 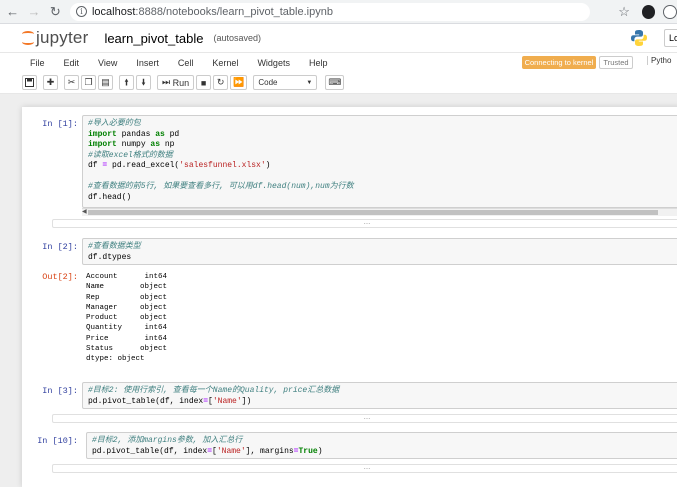 I want to click on code-line: df = pd.read_excel('salesfunnel.xlsx'), so click(x=382, y=166).